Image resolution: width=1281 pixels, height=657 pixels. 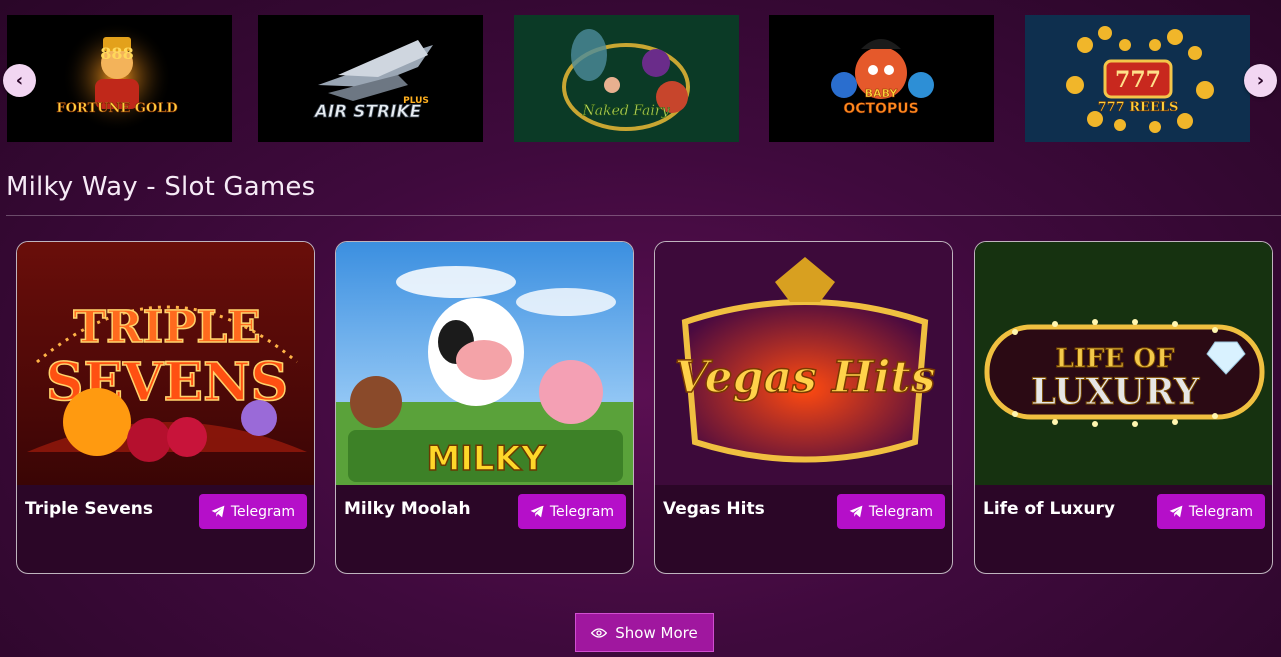 I want to click on carousel-prev-button: ‹, so click(x=19, y=80).